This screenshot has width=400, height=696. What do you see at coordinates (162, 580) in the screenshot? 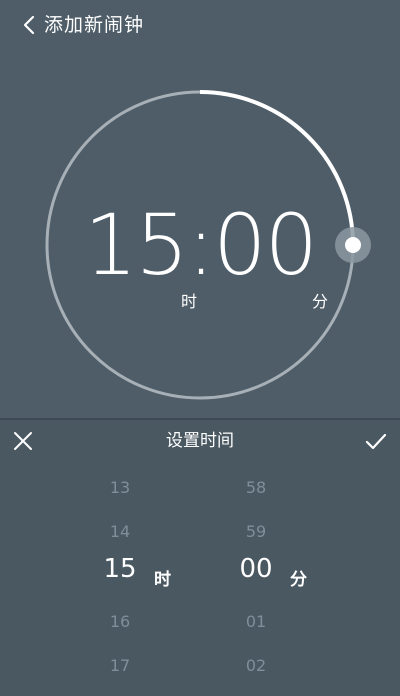
I see `hour-picker-unit: 时` at bounding box center [162, 580].